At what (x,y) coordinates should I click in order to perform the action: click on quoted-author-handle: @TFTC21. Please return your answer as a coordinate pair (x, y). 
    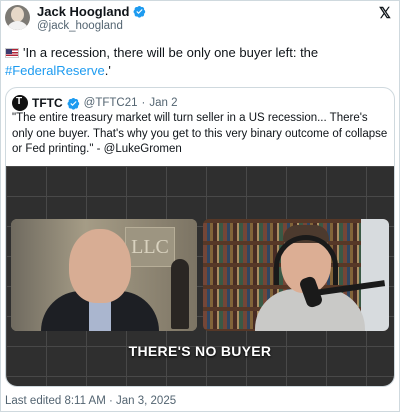
    Looking at the image, I should click on (111, 103).